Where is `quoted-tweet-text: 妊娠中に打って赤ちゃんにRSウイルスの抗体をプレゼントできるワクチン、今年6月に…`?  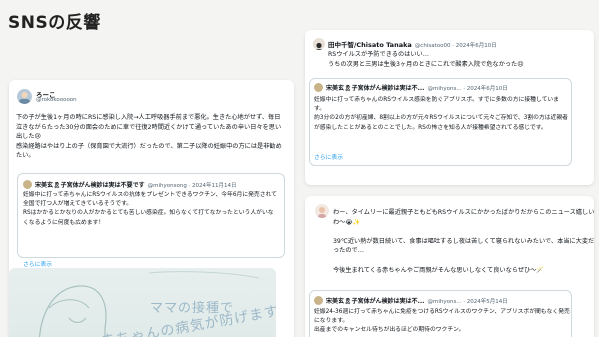 quoted-tweet-text: 妊娠中に打って赤ちゃんにRSウイルスの抗体をプレゼントできるワクチン、今年6月に… is located at coordinates (150, 209).